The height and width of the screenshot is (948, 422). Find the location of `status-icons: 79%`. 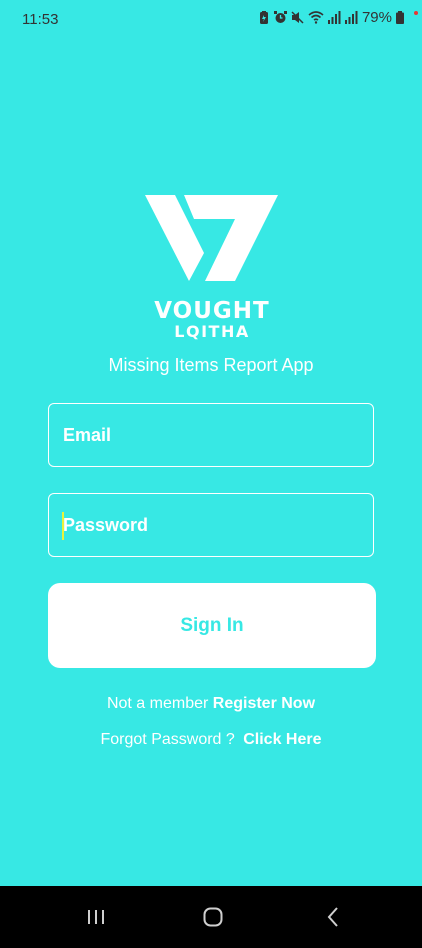

status-icons: 79% is located at coordinates (331, 17).